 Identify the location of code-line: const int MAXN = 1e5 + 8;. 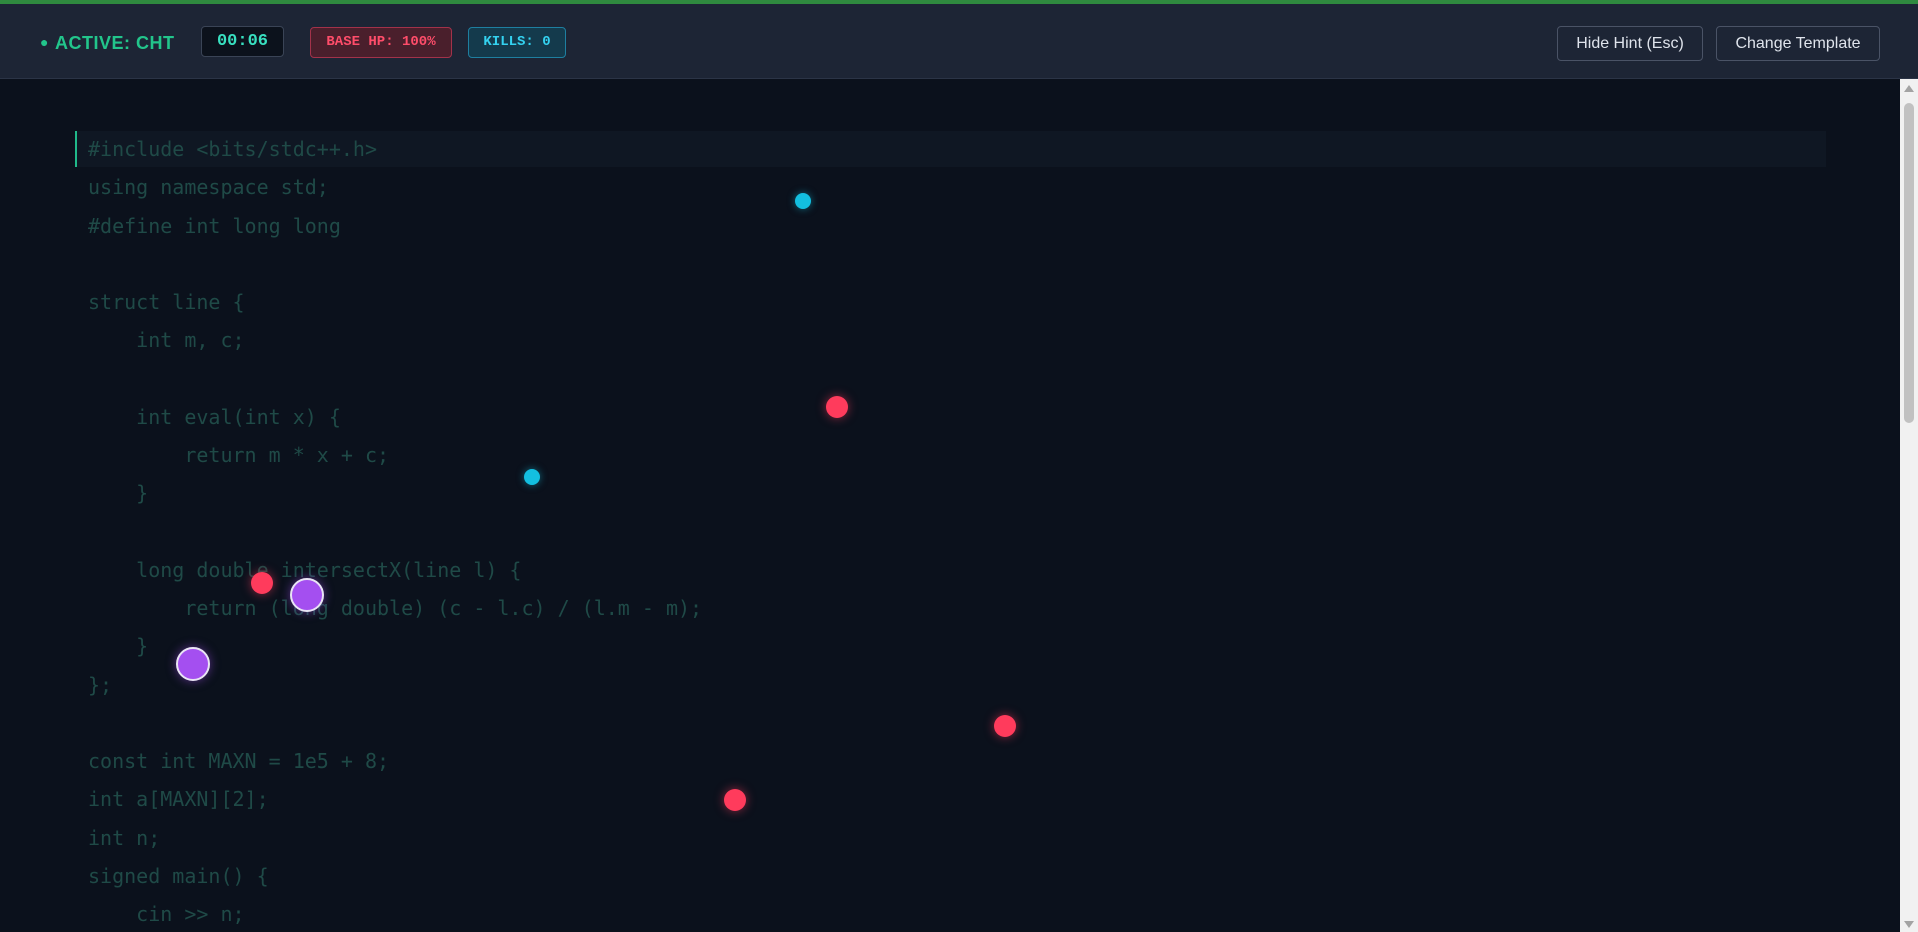
(238, 761).